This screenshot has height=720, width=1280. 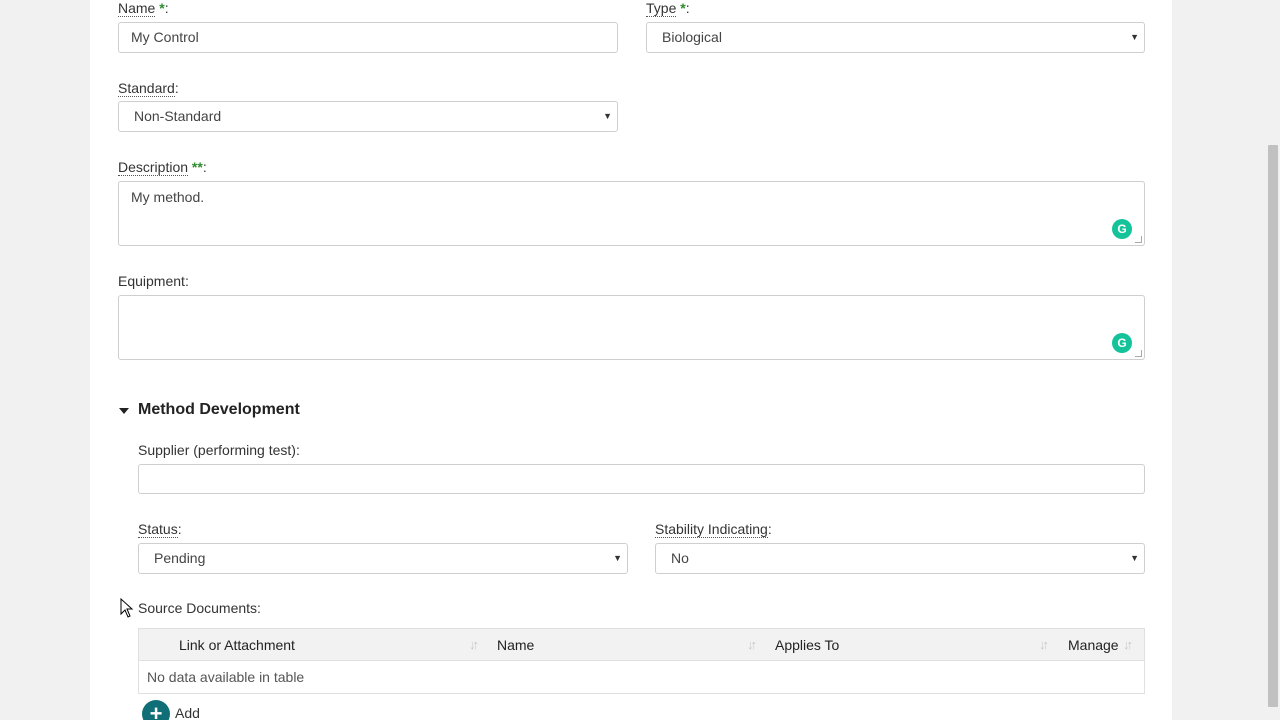 I want to click on column-header-manage: Manage, so click(x=1093, y=645).